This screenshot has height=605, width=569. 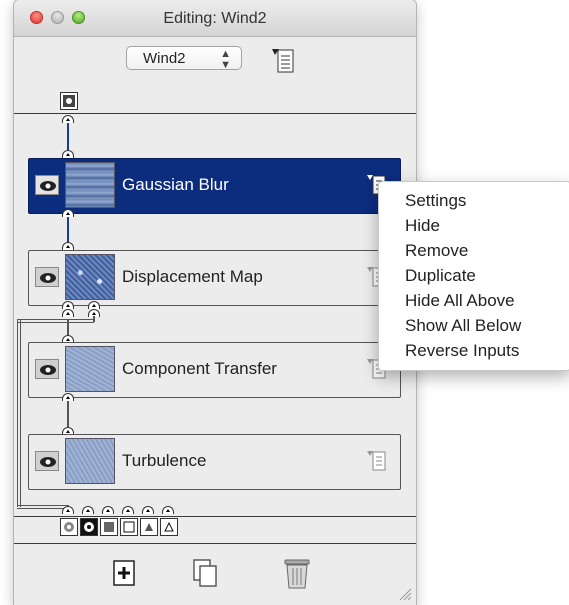 What do you see at coordinates (175, 184) in the screenshot?
I see `effect-node-label: Gaussian Blur` at bounding box center [175, 184].